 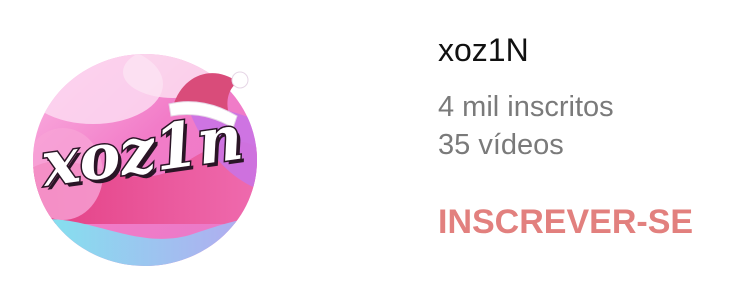 I want to click on subscribe-button: INSCREVER-SE, so click(x=565, y=222).